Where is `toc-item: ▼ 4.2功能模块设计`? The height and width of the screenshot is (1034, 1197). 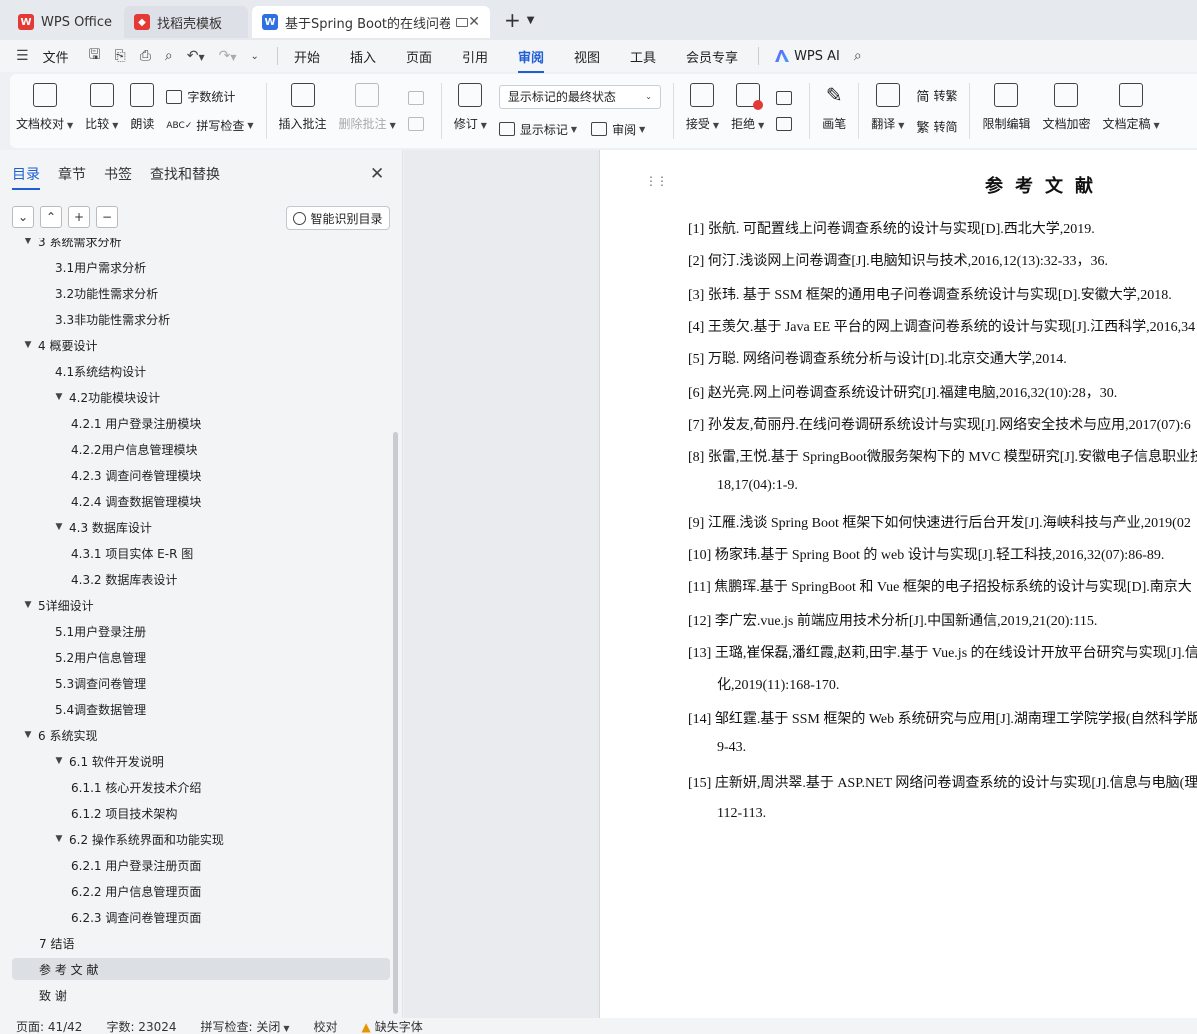
toc-item: ▼ 4.2功能模块设计 is located at coordinates (201, 397).